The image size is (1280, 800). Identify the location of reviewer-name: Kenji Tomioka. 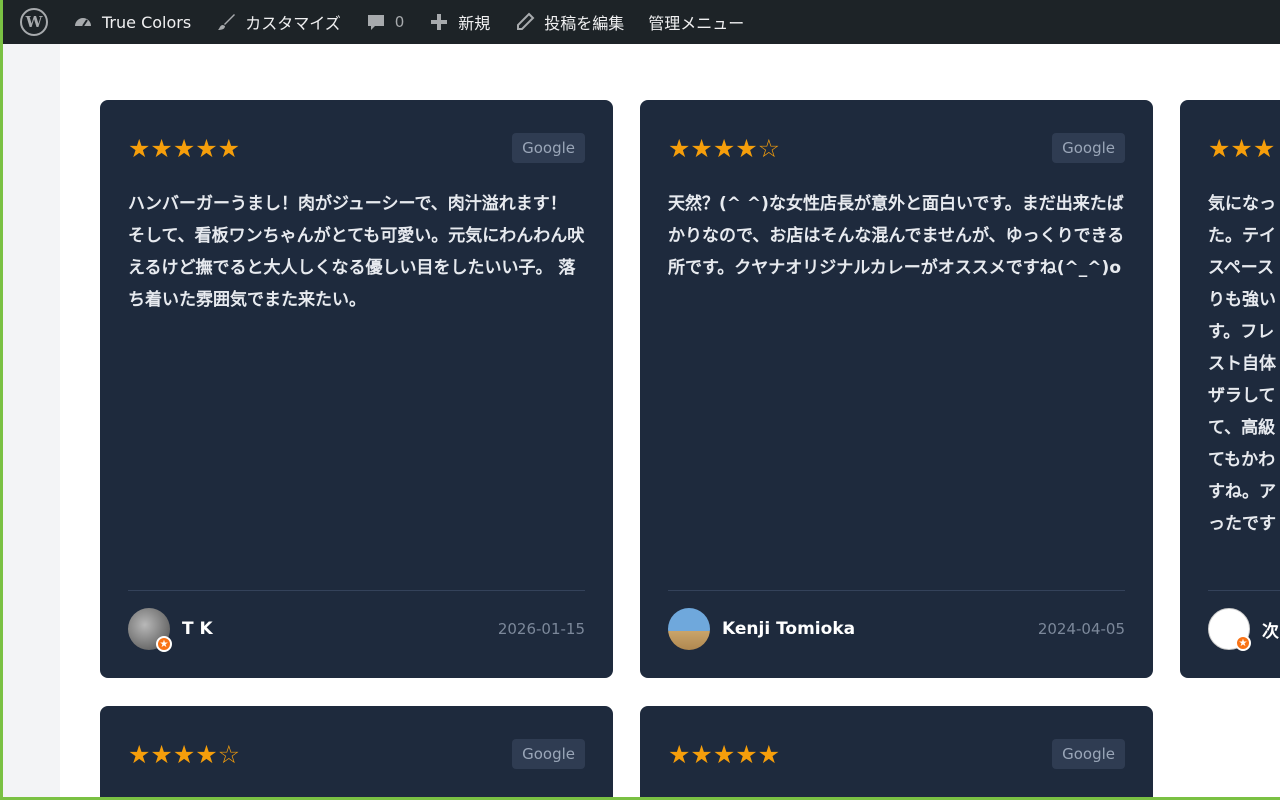
(789, 629).